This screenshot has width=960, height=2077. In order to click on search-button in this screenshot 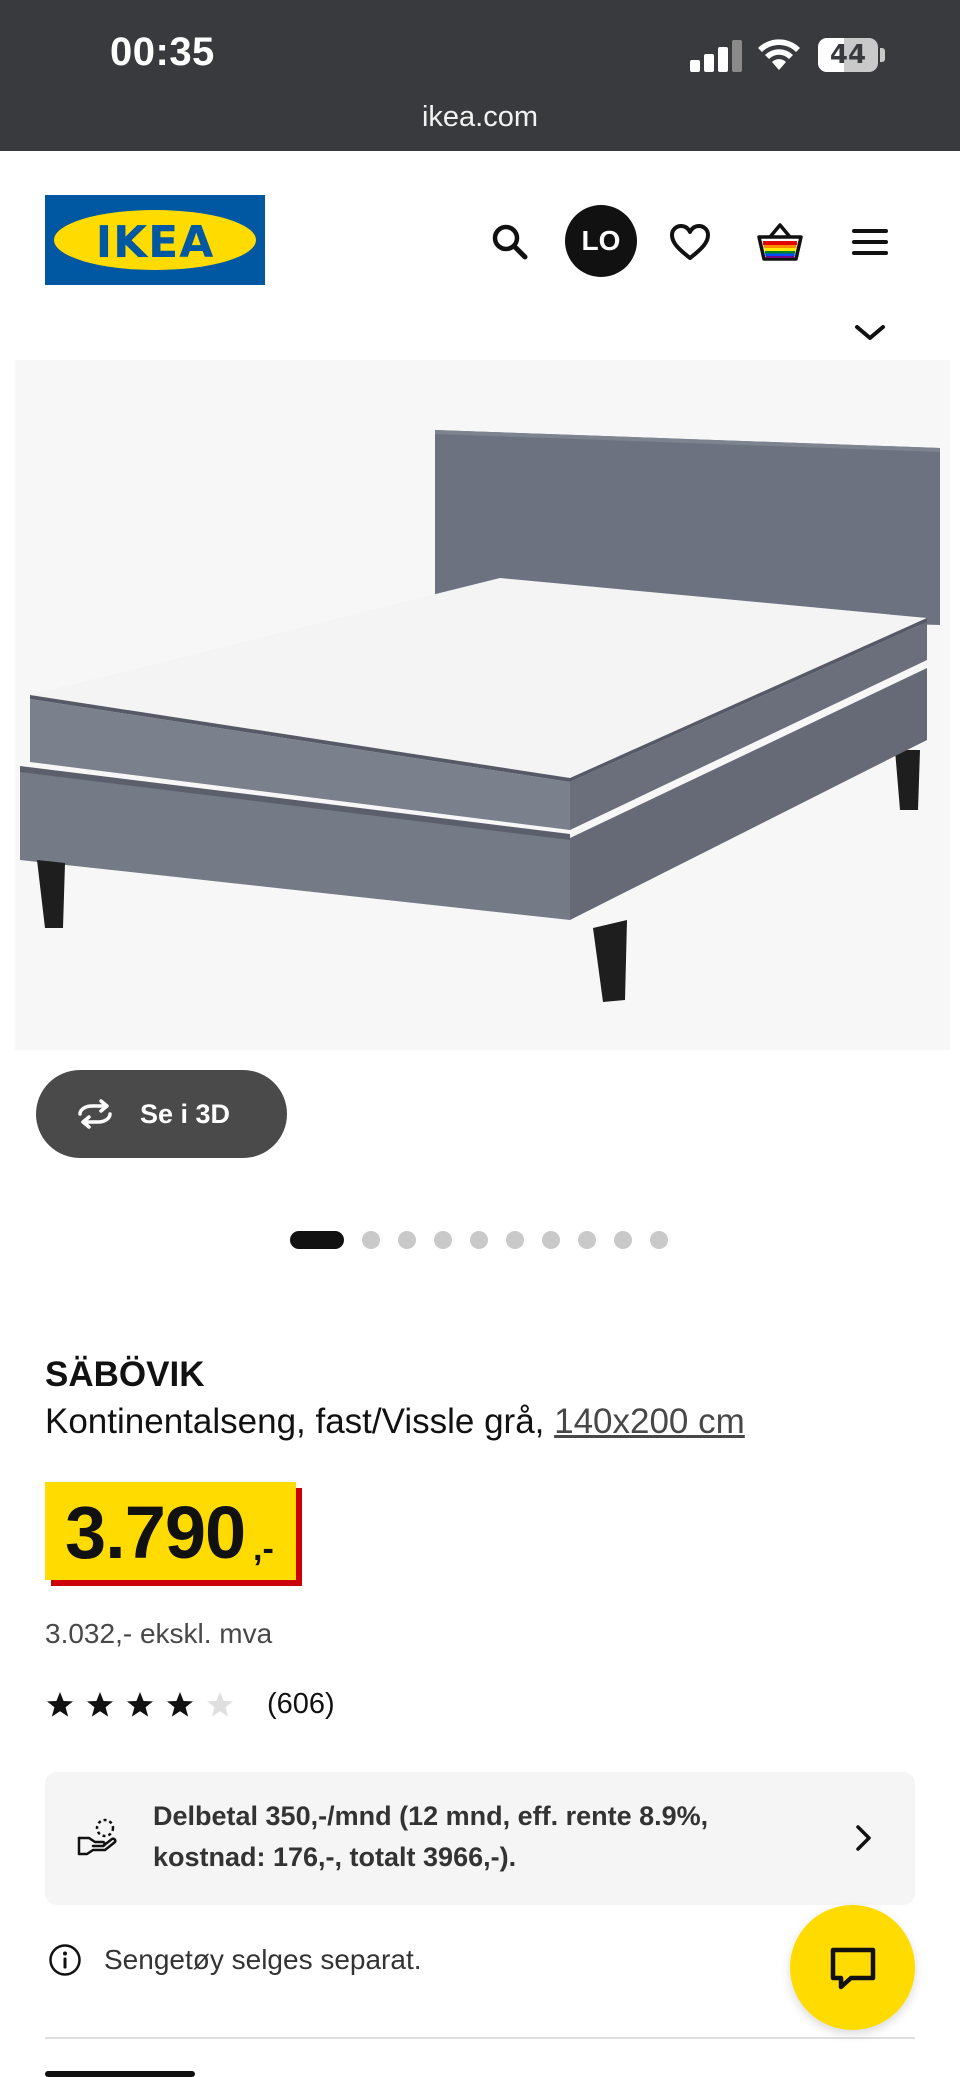, I will do `click(510, 242)`.